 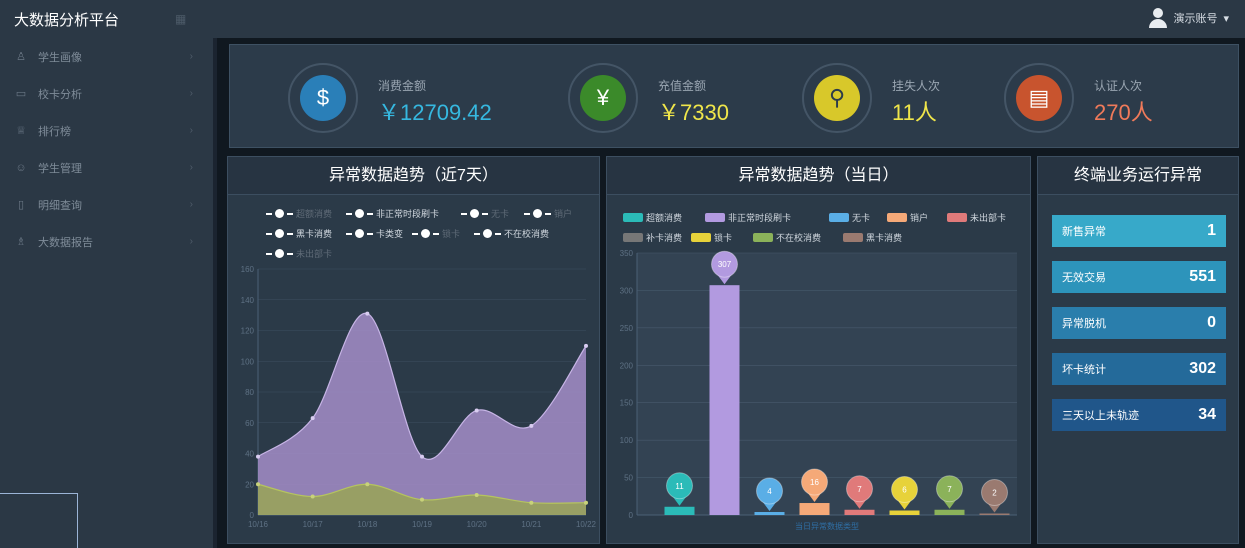 What do you see at coordinates (622, 19) in the screenshot?
I see `top-bar: 大数据分析平台 ▦ 演示账号 ▾` at bounding box center [622, 19].